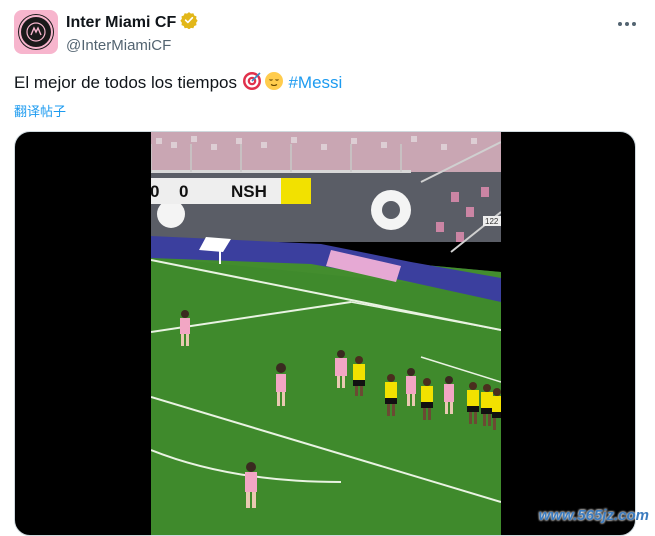 This screenshot has width=655, height=536. What do you see at coordinates (249, 191) in the screenshot?
I see `away-team-code: NSH` at bounding box center [249, 191].